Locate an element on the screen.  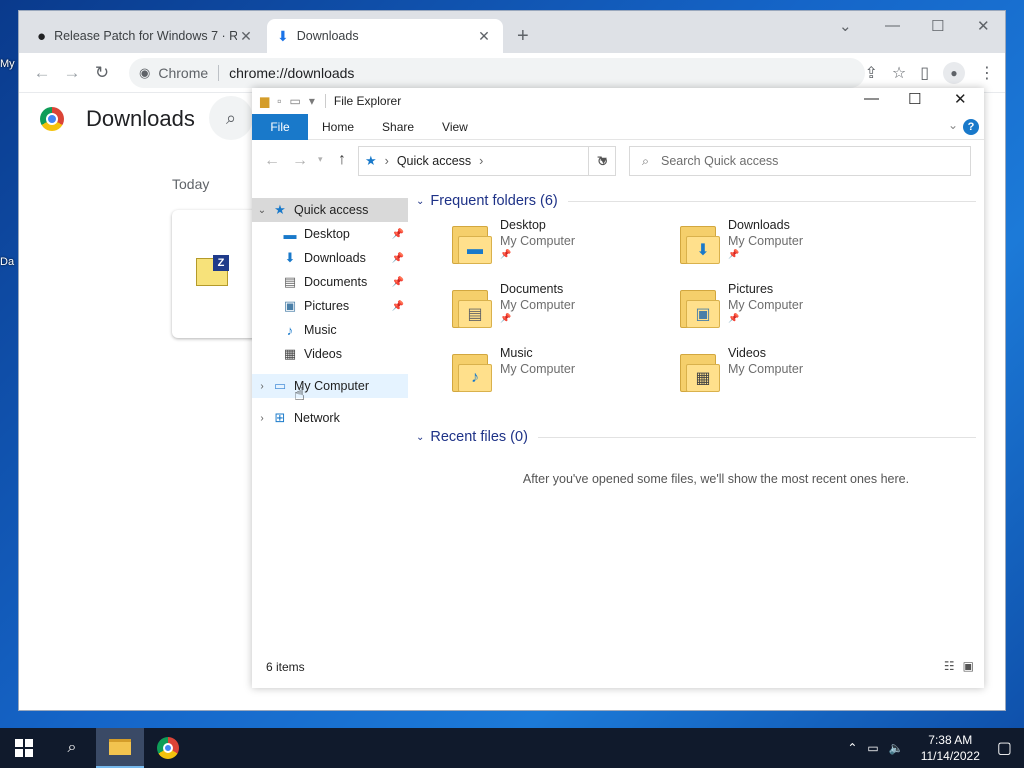
bookmark-star-icon: ☆ is located at coordinates (899, 73).